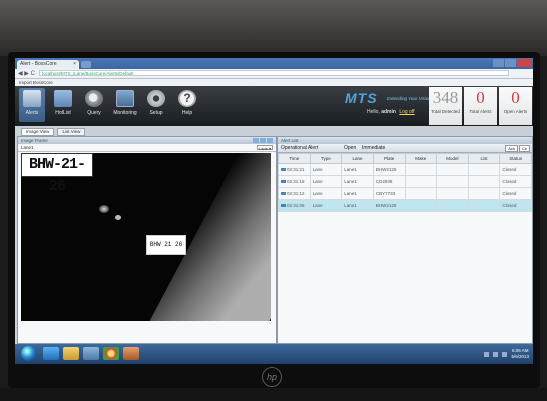  Describe the element at coordinates (515, 97) in the screenshot. I see `open-alerts-value: 0` at that location.